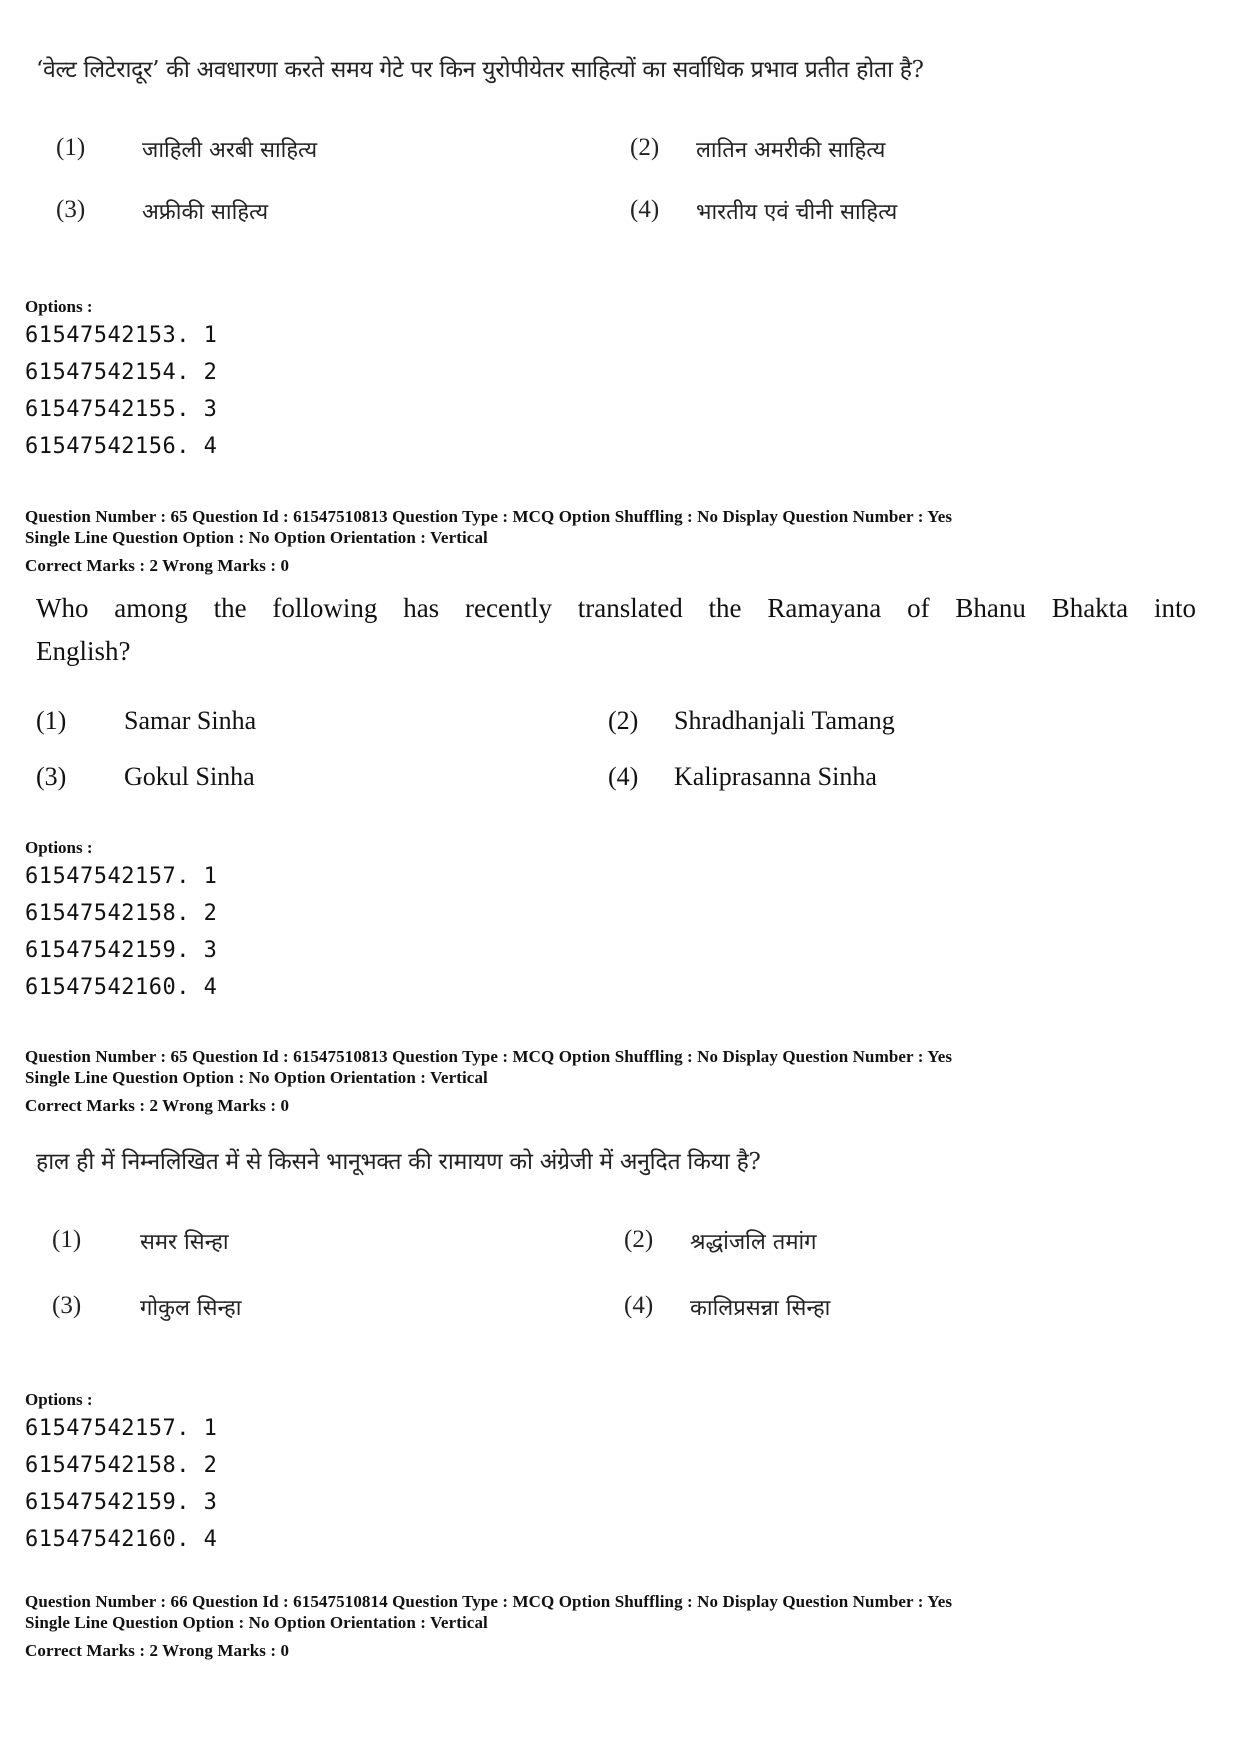 This screenshot has width=1240, height=1754. Describe the element at coordinates (190, 720) in the screenshot. I see `choice-text: Samar Sinha` at that location.